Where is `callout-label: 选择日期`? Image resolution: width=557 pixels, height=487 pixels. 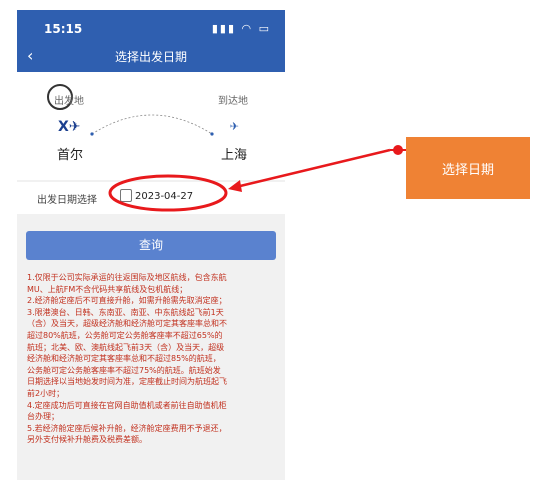
callout-label: 选择日期 is located at coordinates (467, 170).